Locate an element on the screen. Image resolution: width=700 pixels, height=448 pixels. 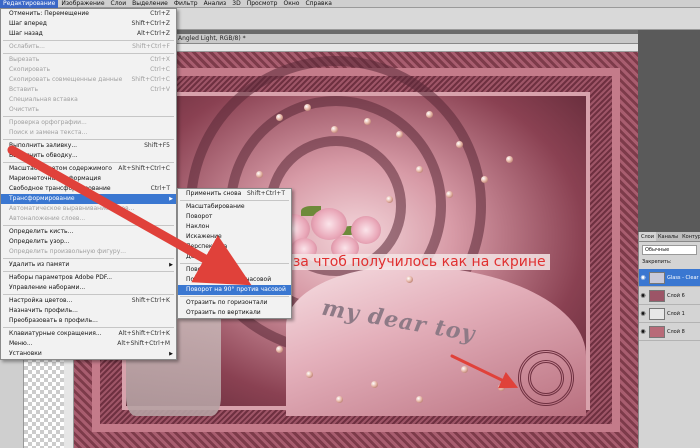
menubar-item: Изображение is located at coordinates (82, 4).